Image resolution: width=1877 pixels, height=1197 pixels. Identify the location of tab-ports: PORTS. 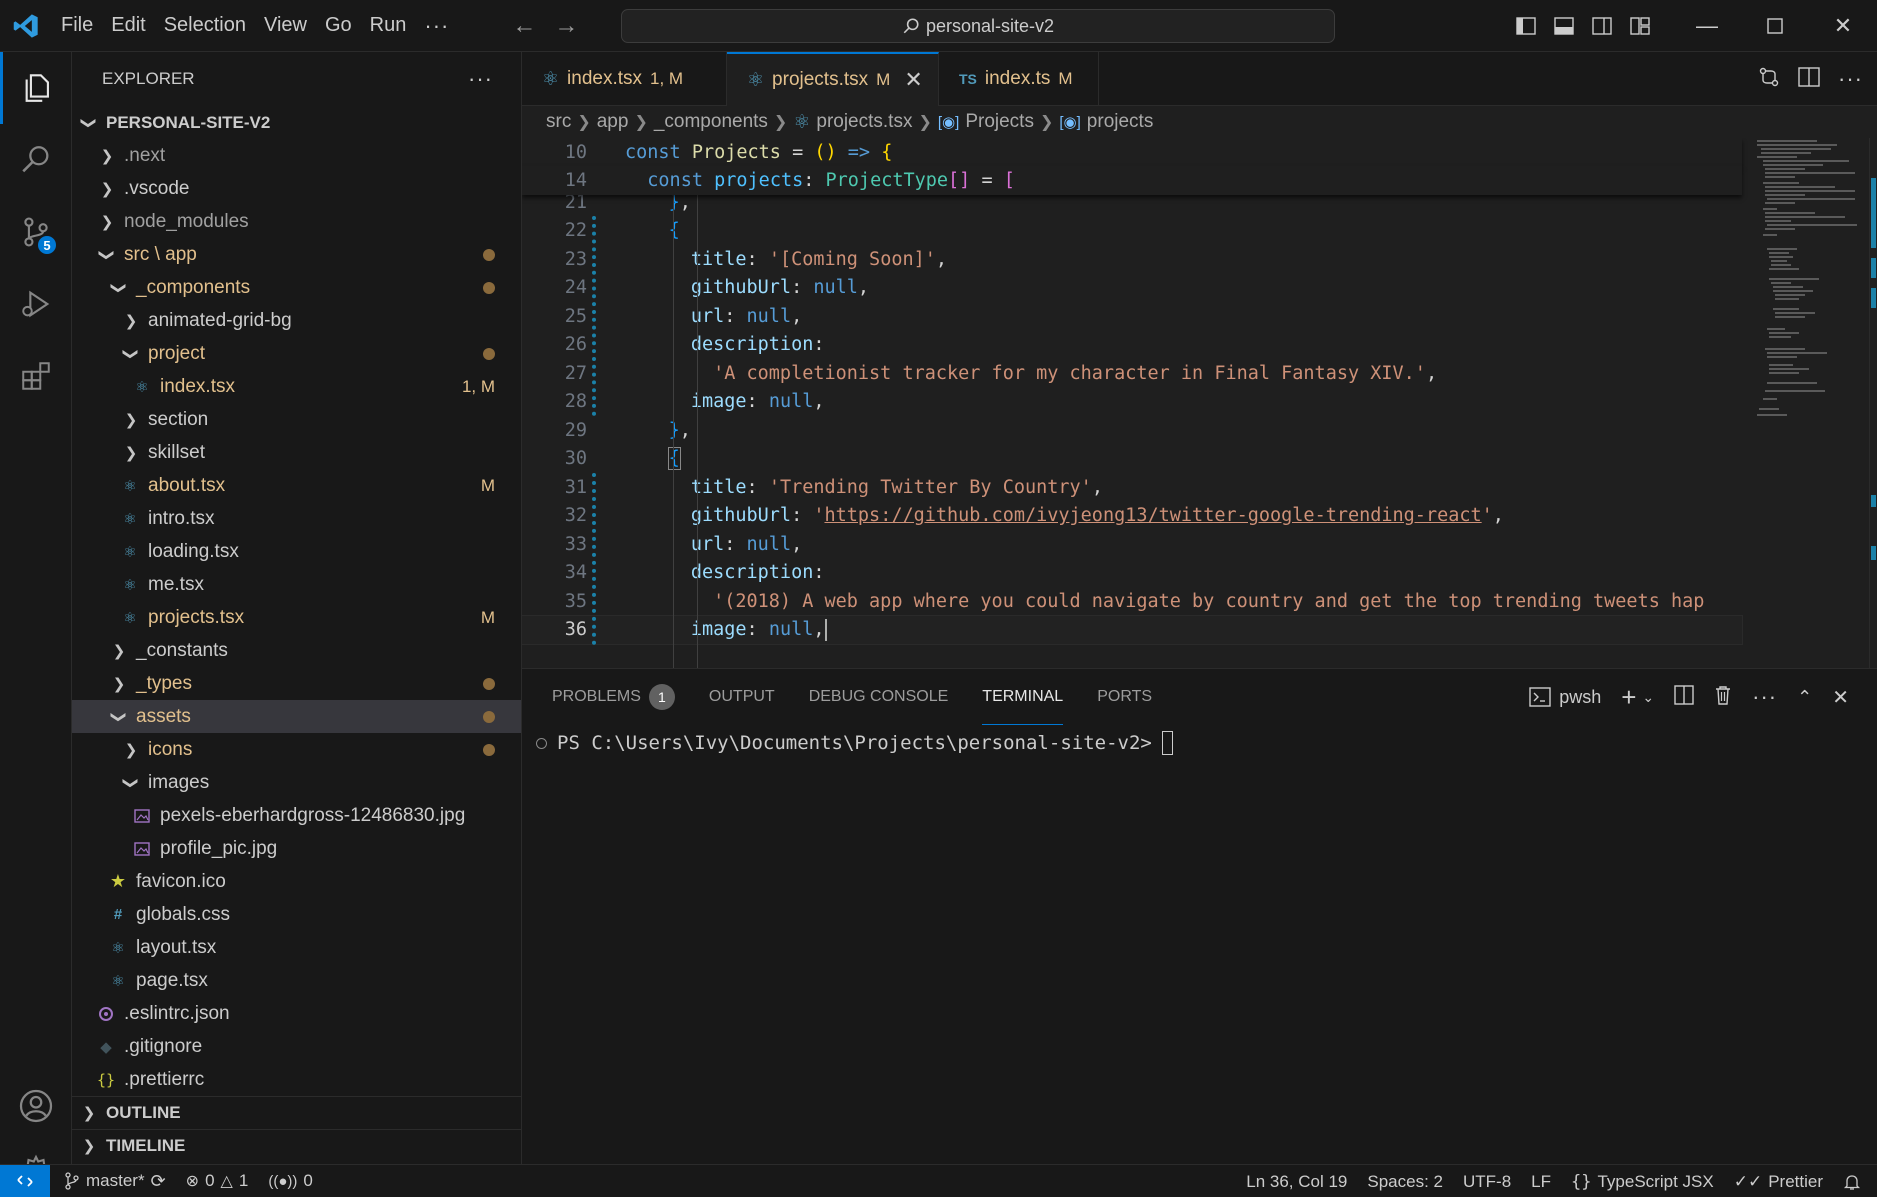
(1124, 697).